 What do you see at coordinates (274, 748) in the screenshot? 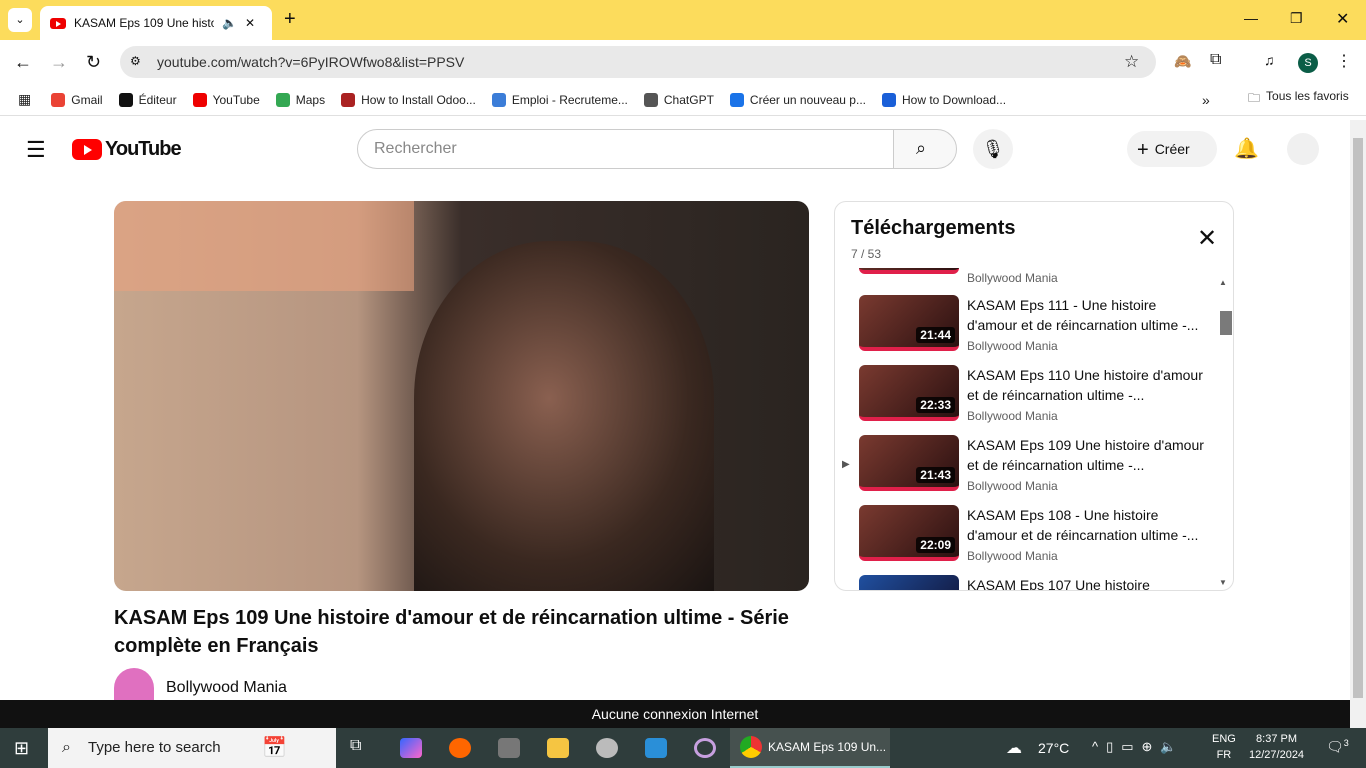
I see `calendar-widget-icon: 📅` at bounding box center [274, 748].